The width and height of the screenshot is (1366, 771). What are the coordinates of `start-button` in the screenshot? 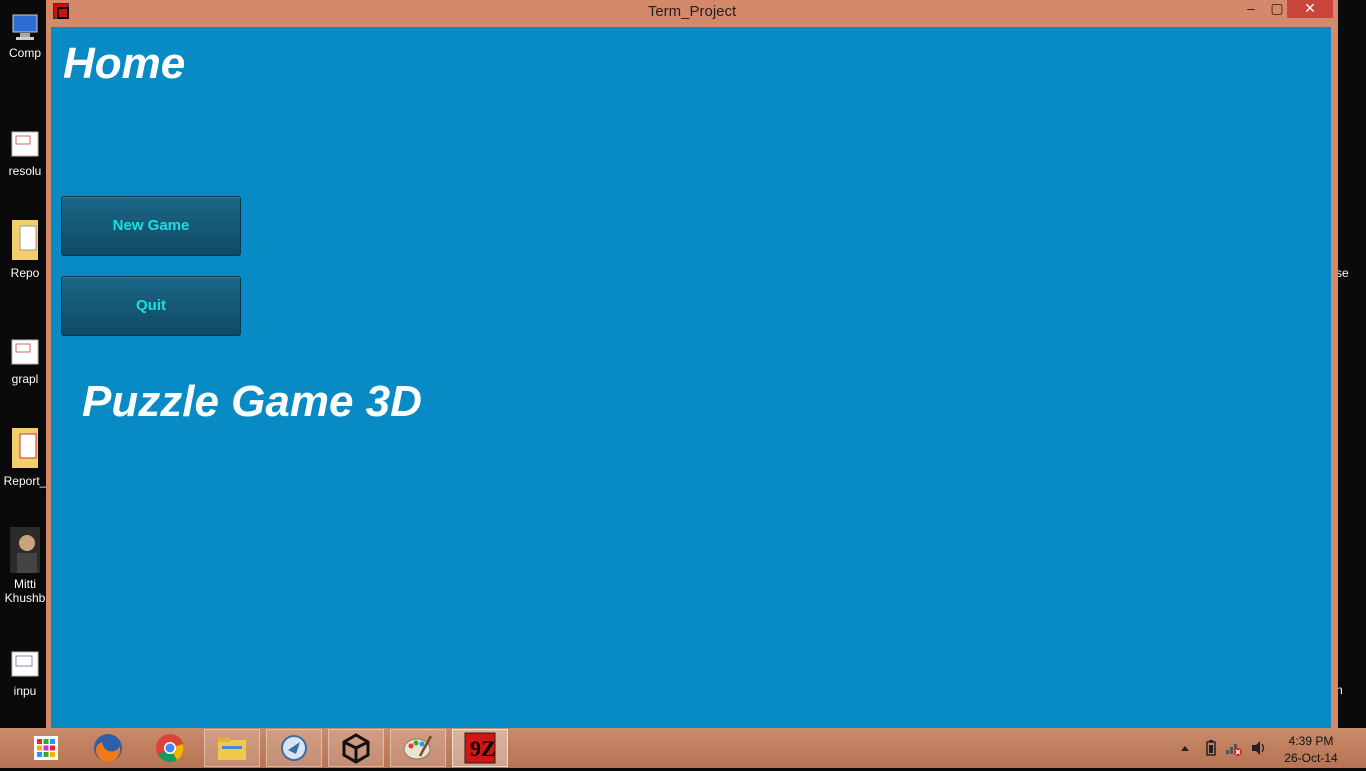 It's located at (46, 748).